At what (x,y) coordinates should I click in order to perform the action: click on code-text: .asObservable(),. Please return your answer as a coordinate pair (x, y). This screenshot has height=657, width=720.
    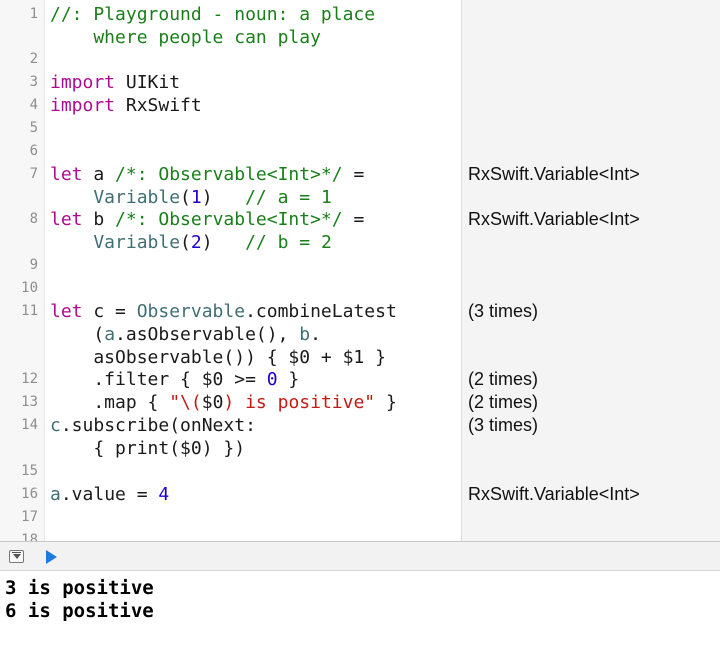
    Looking at the image, I should click on (207, 334).